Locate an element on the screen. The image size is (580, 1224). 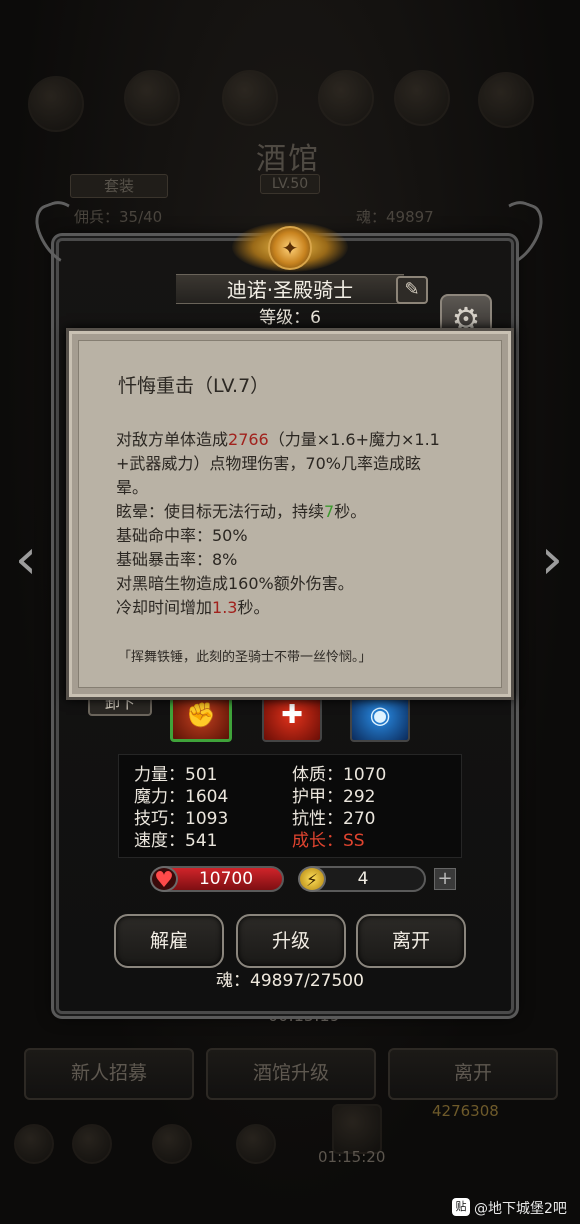
skill-title: 忏悔重击（LV.7） is located at coordinates (194, 386).